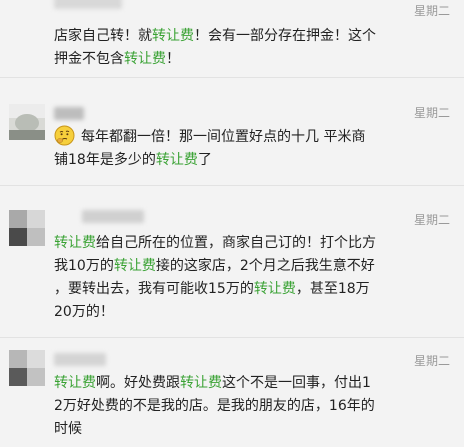 The height and width of the screenshot is (447, 464). Describe the element at coordinates (64, 135) in the screenshot. I see `thinking-face-icon` at that location.